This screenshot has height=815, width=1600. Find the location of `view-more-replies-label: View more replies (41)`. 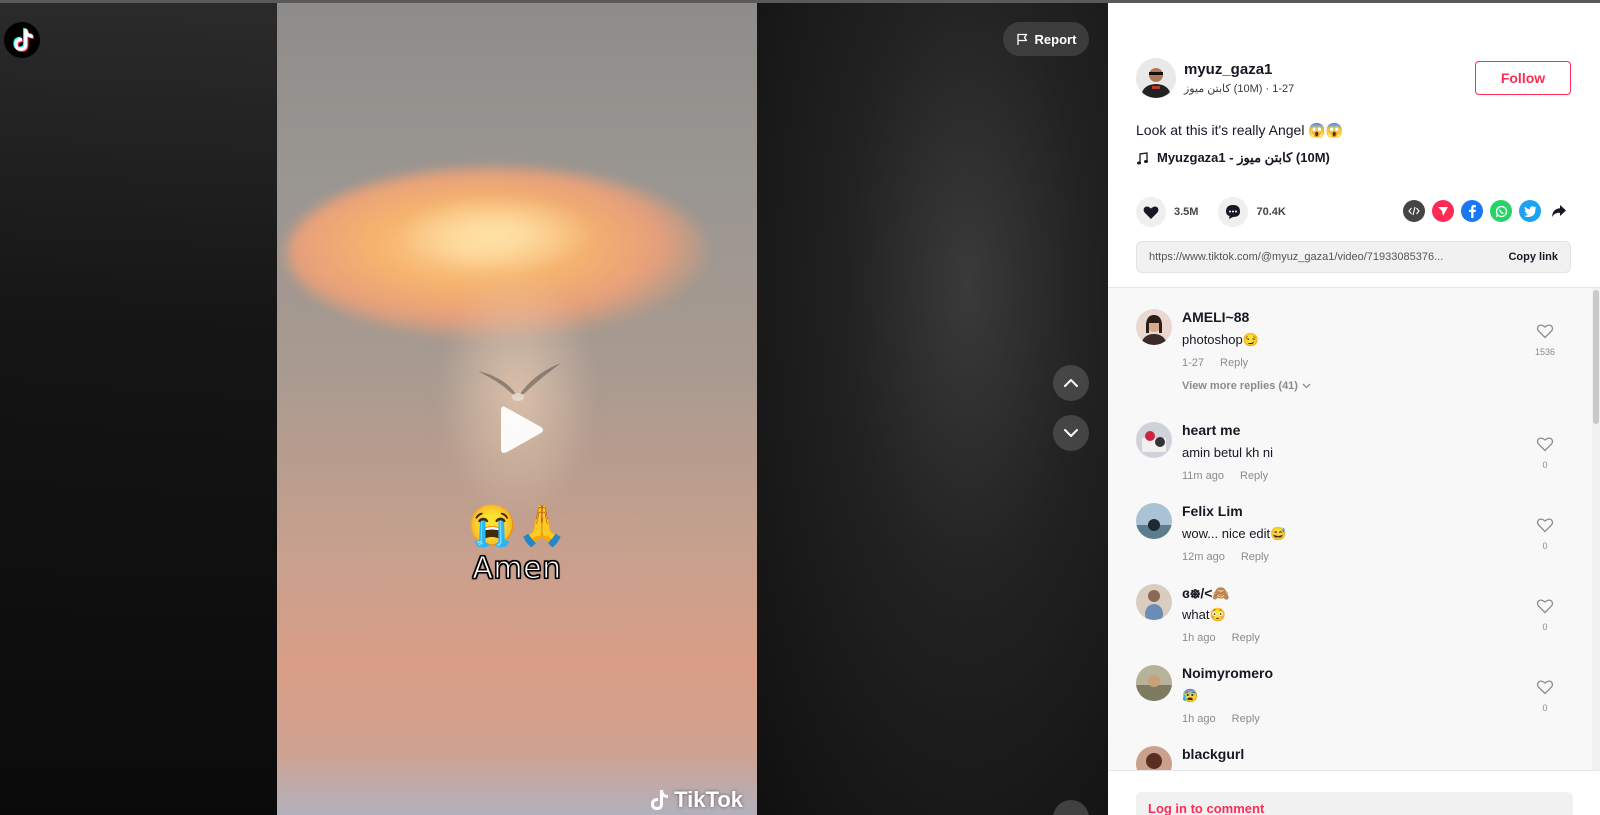

view-more-replies-label: View more replies (41) is located at coordinates (1240, 386).